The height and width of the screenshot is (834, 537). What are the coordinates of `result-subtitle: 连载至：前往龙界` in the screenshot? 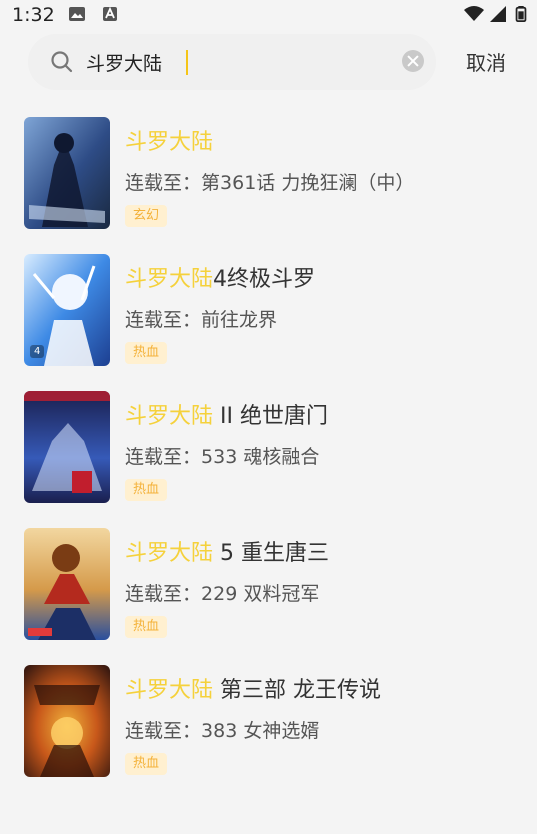 It's located at (201, 318).